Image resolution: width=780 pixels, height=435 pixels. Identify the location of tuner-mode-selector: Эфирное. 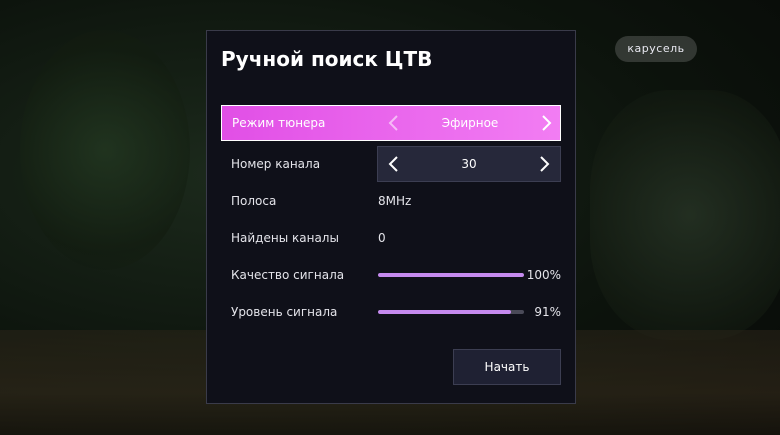
(470, 123).